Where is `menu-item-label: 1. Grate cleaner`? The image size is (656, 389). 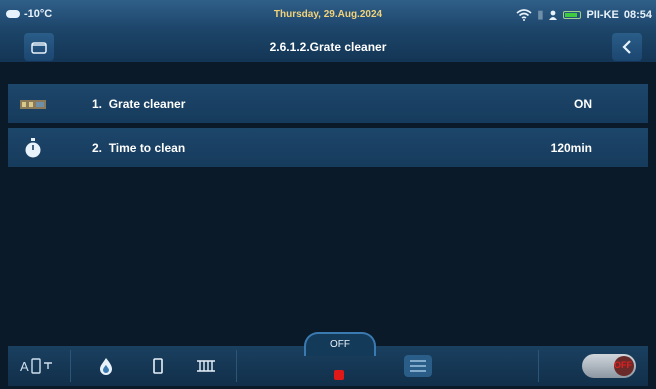
menu-item-label: 1. Grate cleaner is located at coordinates (138, 104).